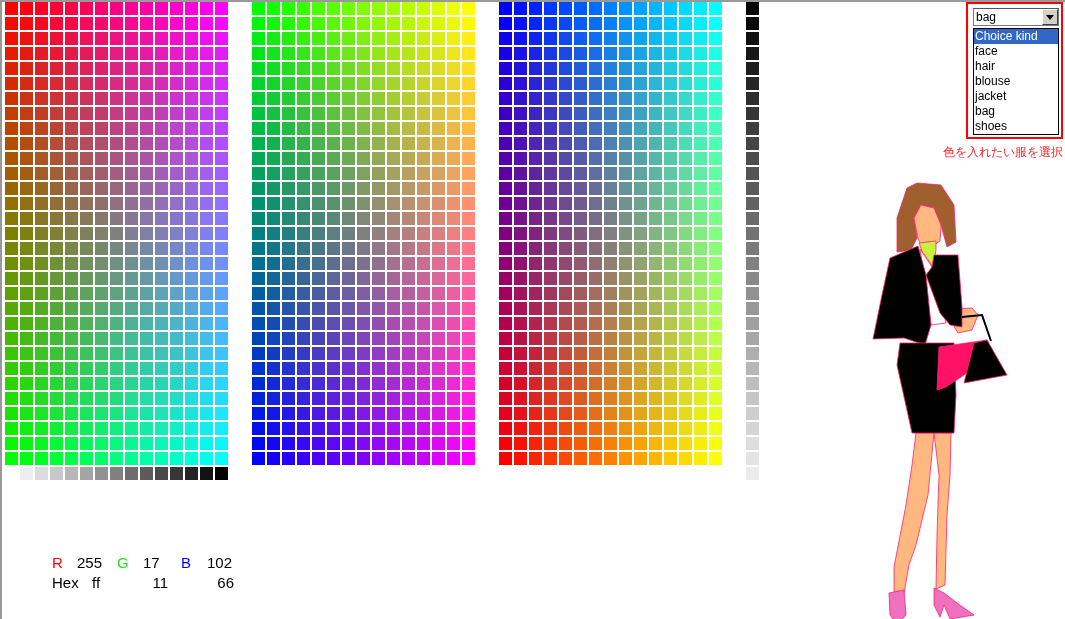  What do you see at coordinates (1003, 152) in the screenshot?
I see `instruction-label: 色を入れたい服を選択` at bounding box center [1003, 152].